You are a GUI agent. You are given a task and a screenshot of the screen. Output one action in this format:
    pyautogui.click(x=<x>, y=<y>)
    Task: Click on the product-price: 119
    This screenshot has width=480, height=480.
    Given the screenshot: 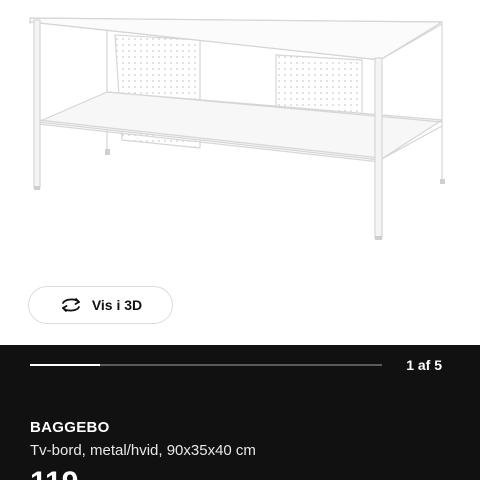 What is the action you would take?
    pyautogui.click(x=54, y=472)
    